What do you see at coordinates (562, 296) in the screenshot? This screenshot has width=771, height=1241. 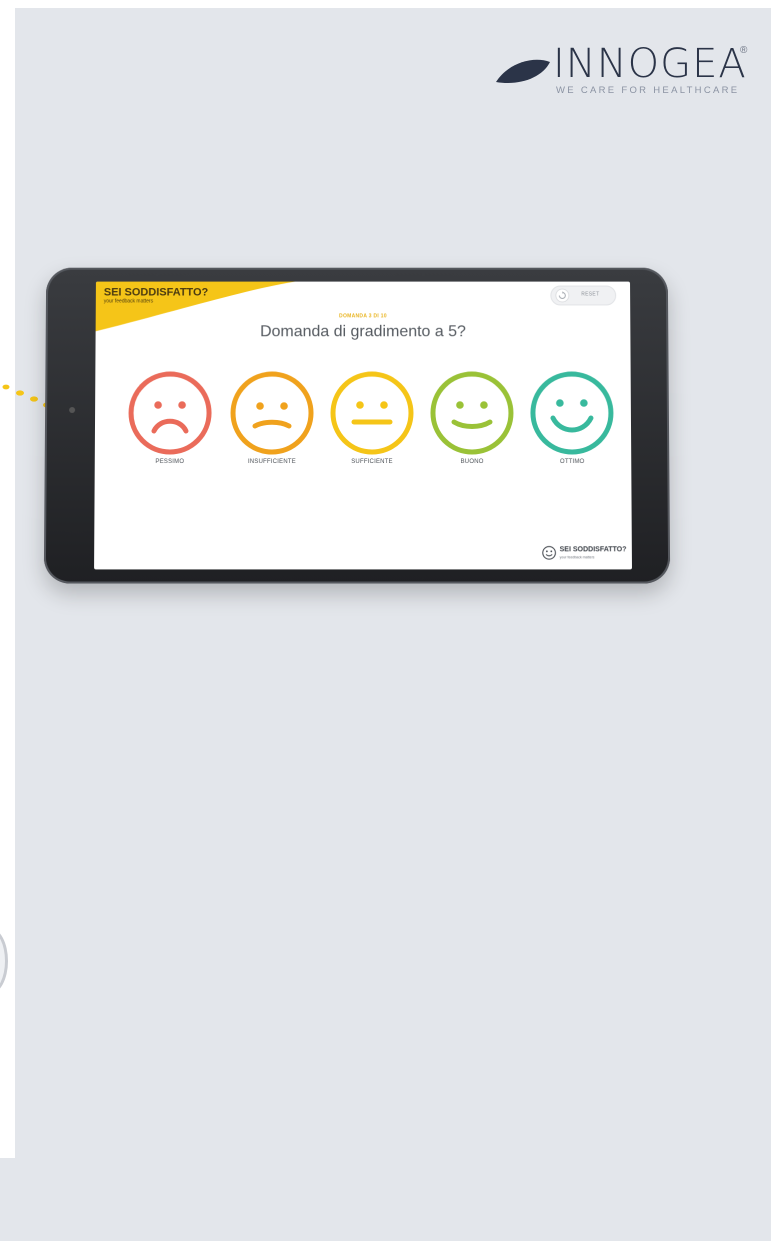 I see `reset-icon` at bounding box center [562, 296].